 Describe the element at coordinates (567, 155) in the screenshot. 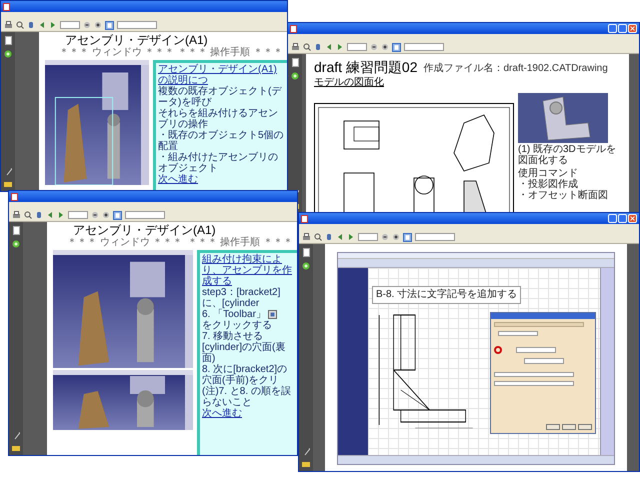

I see `caption-text: (1) 既存の3Dモデルを図面化する` at that location.